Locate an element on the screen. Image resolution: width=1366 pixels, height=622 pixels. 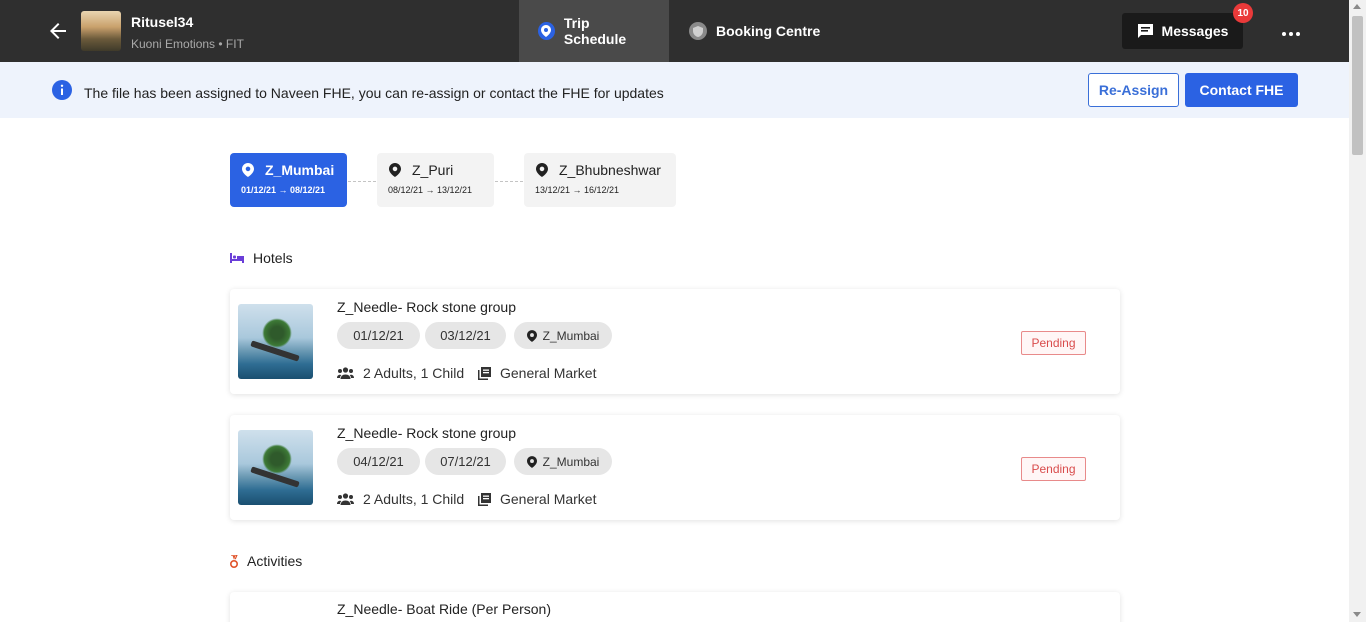
file-subtitle: Kuoni Emotions • FIT is located at coordinates (187, 44).